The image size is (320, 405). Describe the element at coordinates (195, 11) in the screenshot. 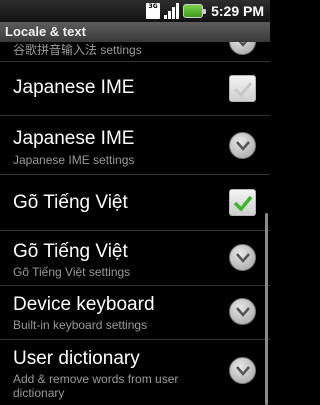

I see `battery-icon` at that location.